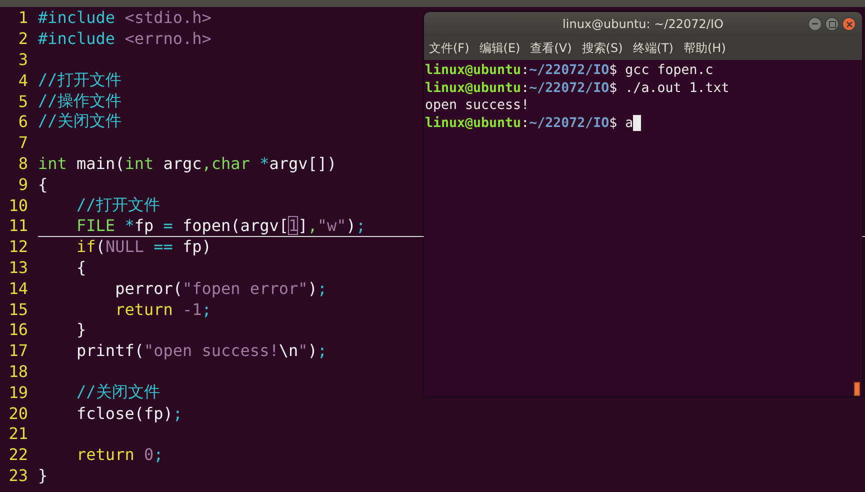 The height and width of the screenshot is (492, 865). What do you see at coordinates (202, 350) in the screenshot?
I see `code-line: printf("open success!\n");` at bounding box center [202, 350].